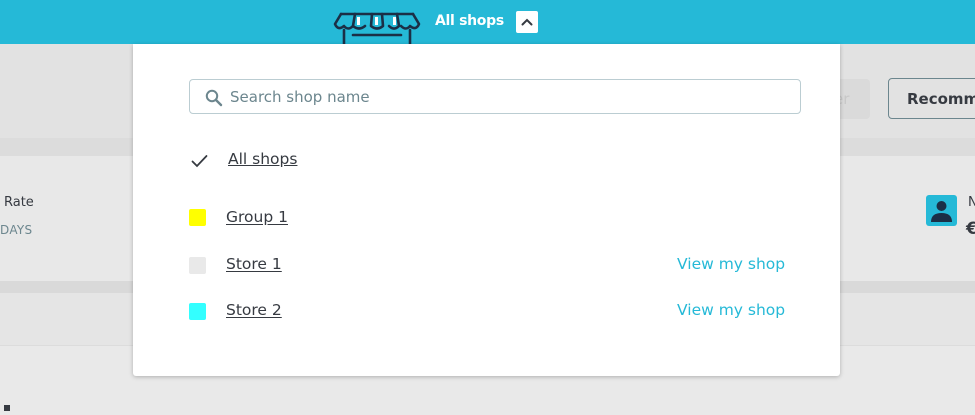  I want to click on shop-option: Store 1, so click(254, 264).